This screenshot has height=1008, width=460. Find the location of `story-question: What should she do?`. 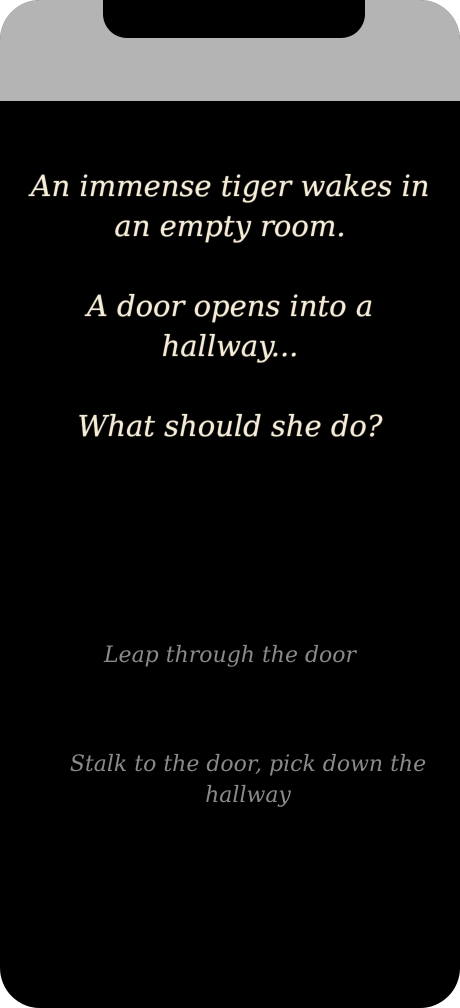

story-question: What should she do? is located at coordinates (230, 426).